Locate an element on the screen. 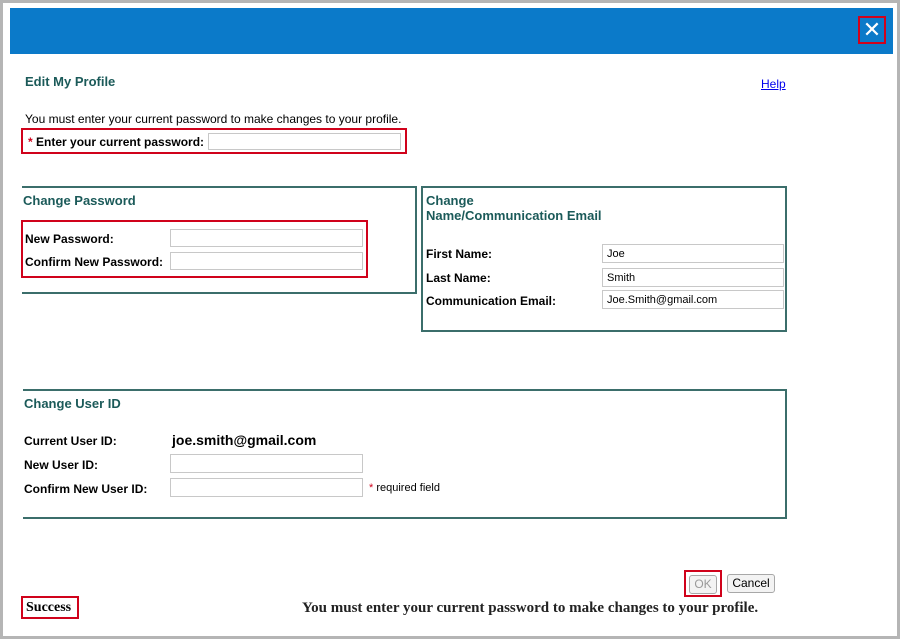  current-user-id-value: joe.smith@gmail.com is located at coordinates (244, 440).